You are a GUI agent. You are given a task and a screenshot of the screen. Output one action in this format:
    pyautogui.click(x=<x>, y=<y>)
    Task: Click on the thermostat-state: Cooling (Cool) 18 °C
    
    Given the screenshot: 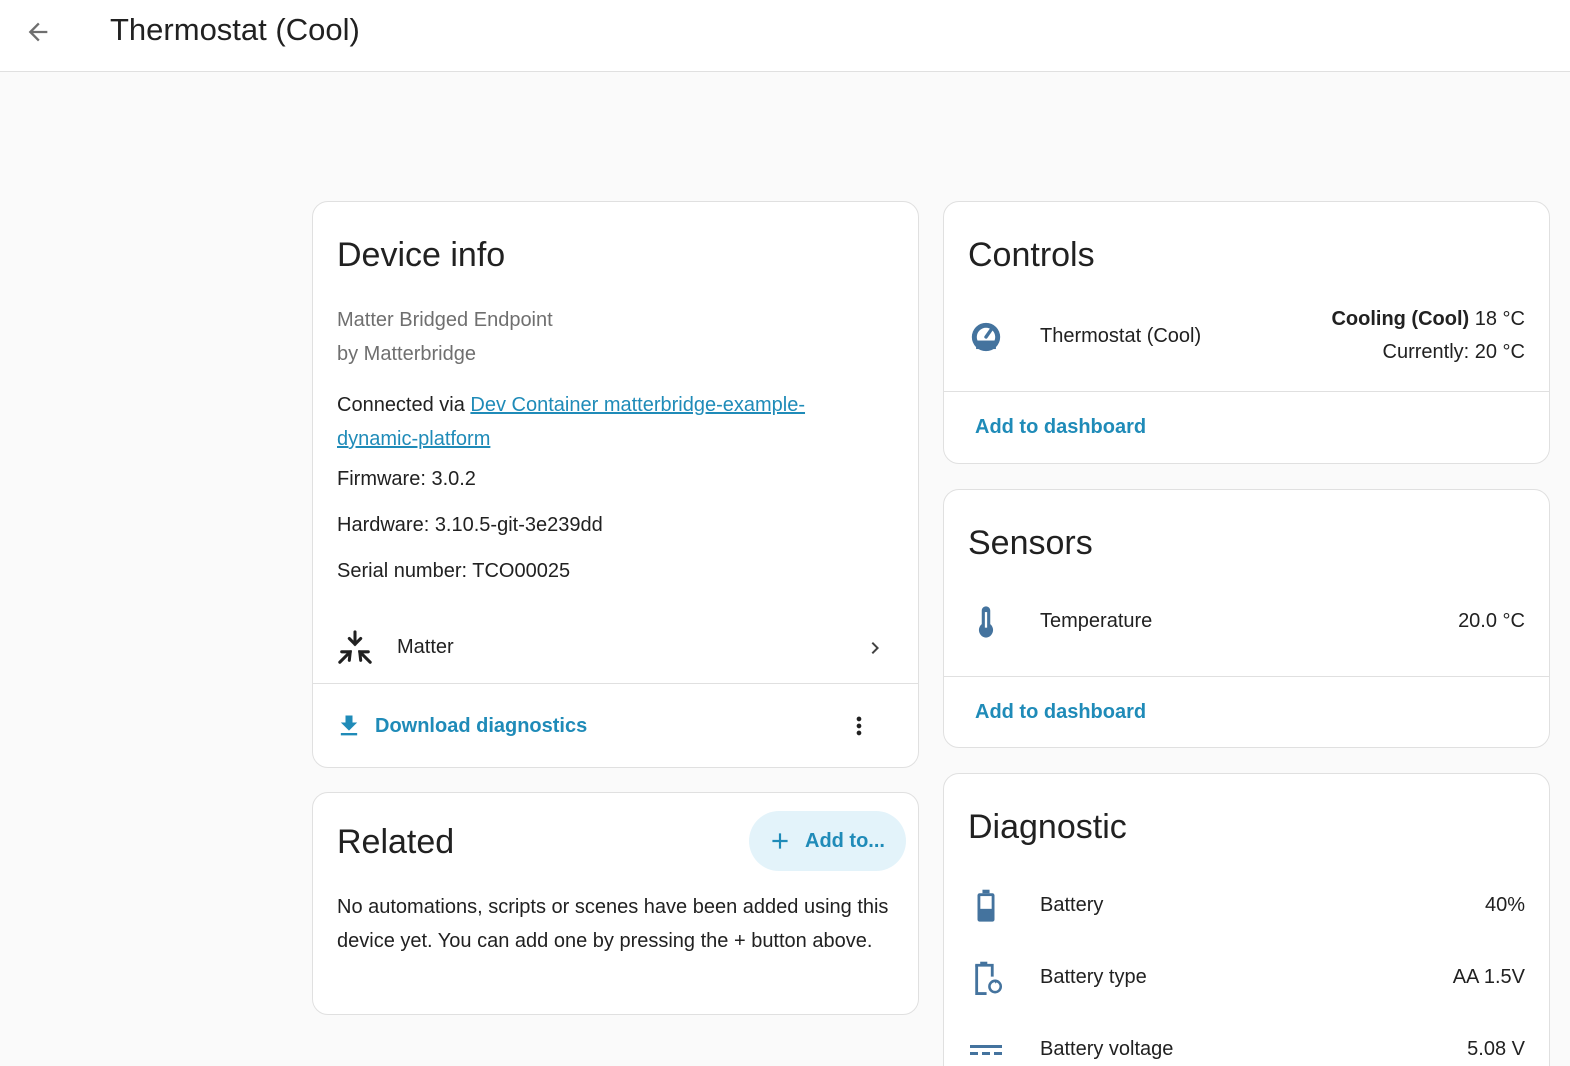 What is the action you would take?
    pyautogui.click(x=1428, y=319)
    